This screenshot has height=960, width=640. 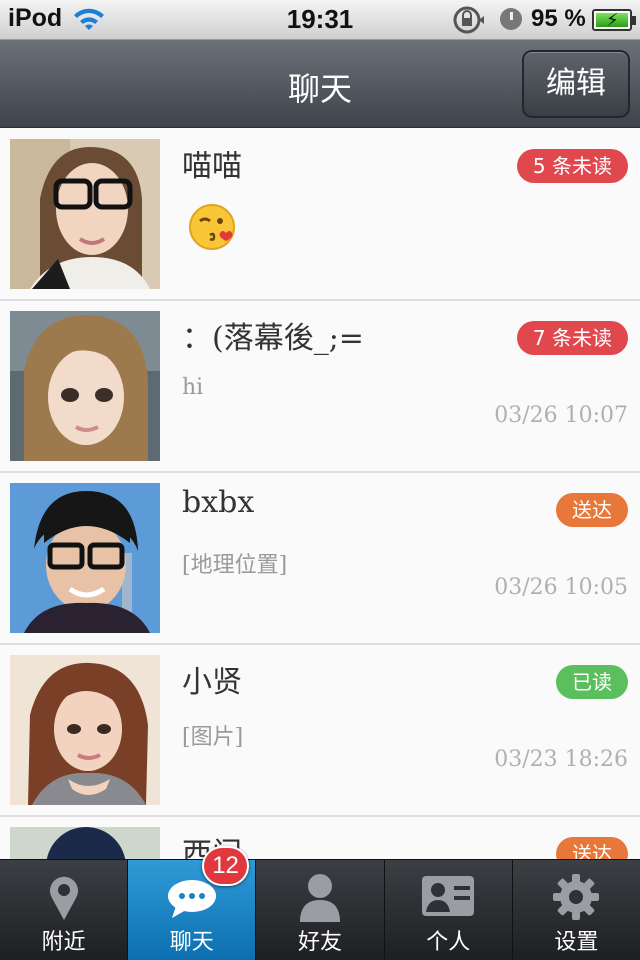 I want to click on contact-name: ：(落幕後_;=, so click(x=273, y=338).